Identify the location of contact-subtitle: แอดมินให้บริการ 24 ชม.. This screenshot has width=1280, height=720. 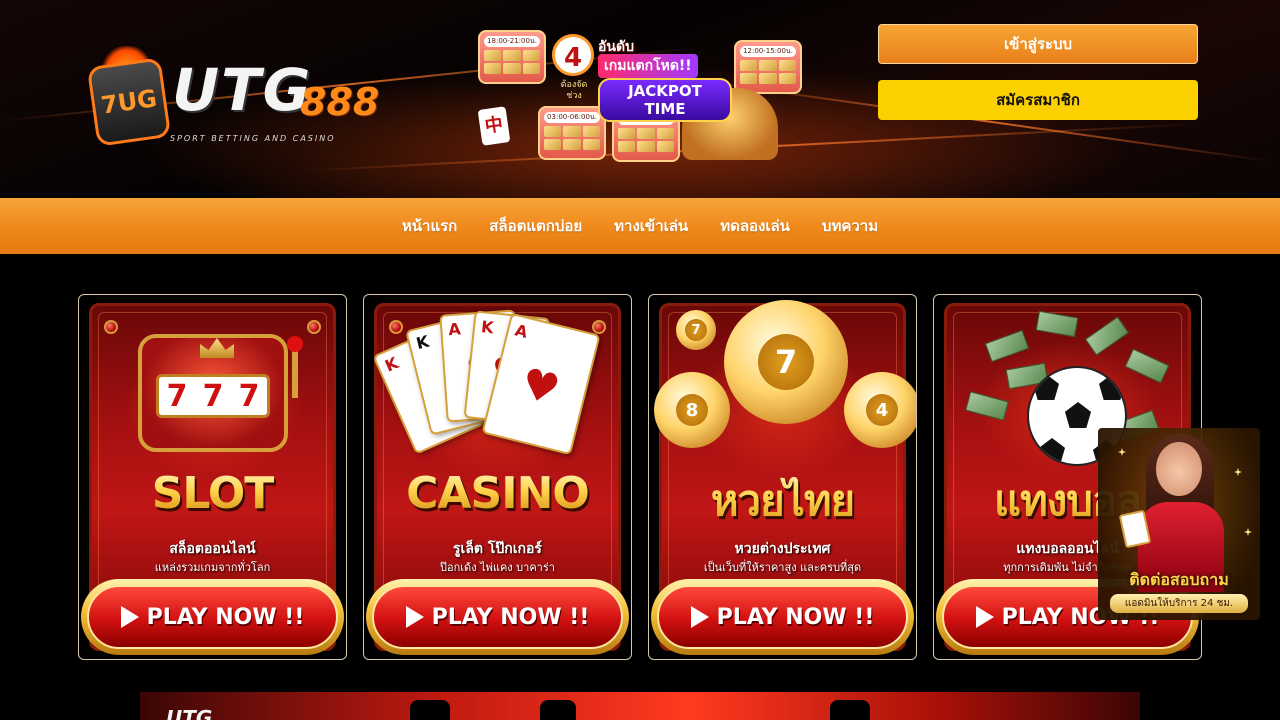
(1179, 603).